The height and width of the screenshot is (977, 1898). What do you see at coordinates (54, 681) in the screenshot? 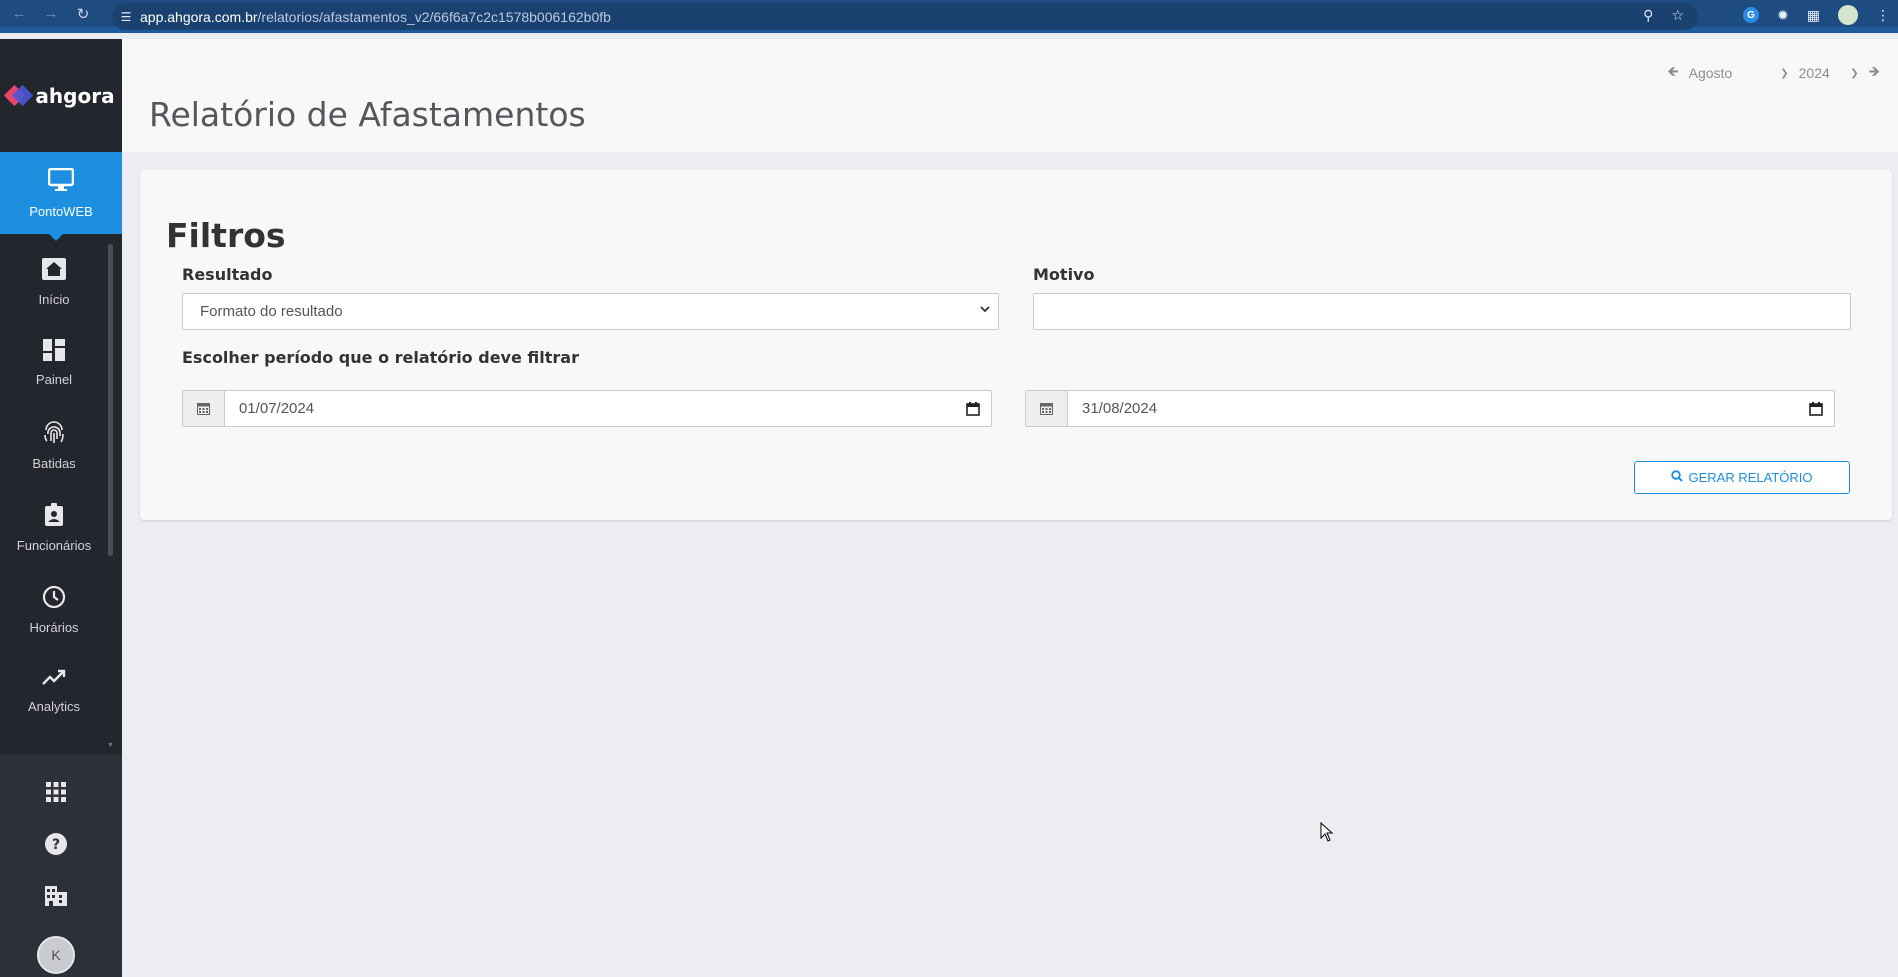
I see `trend-icon` at bounding box center [54, 681].